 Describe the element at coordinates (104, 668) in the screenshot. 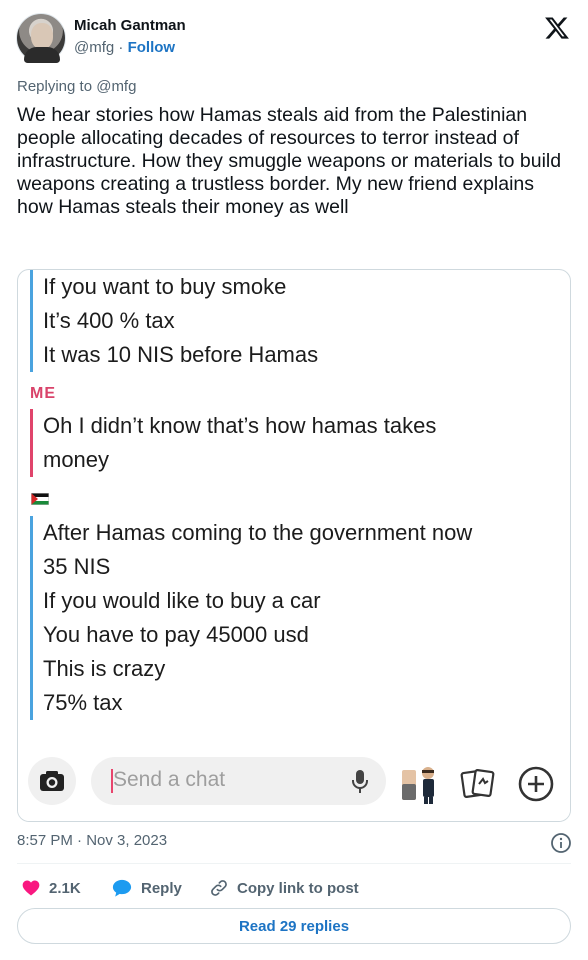

I see `chat-line: This is crazy` at that location.